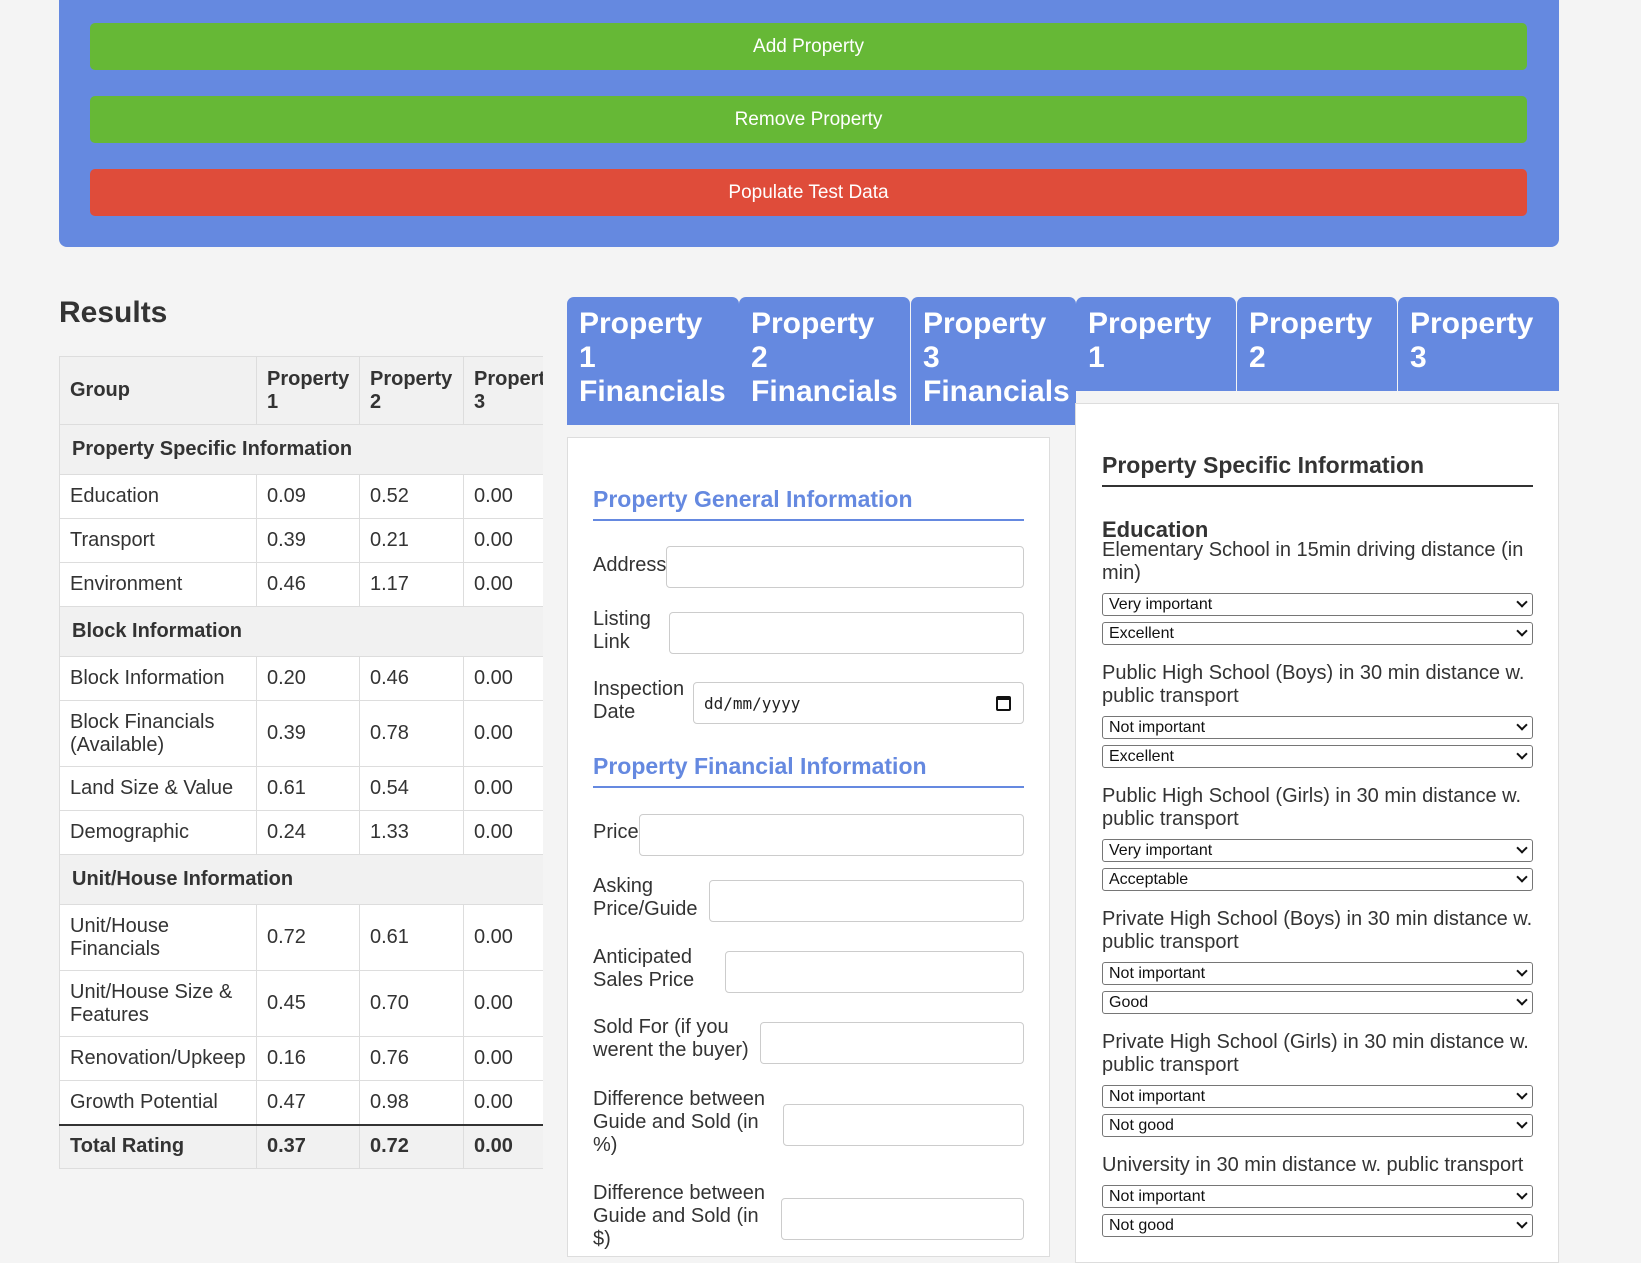  What do you see at coordinates (874, 972) in the screenshot?
I see `anticipated-sales-input` at bounding box center [874, 972].